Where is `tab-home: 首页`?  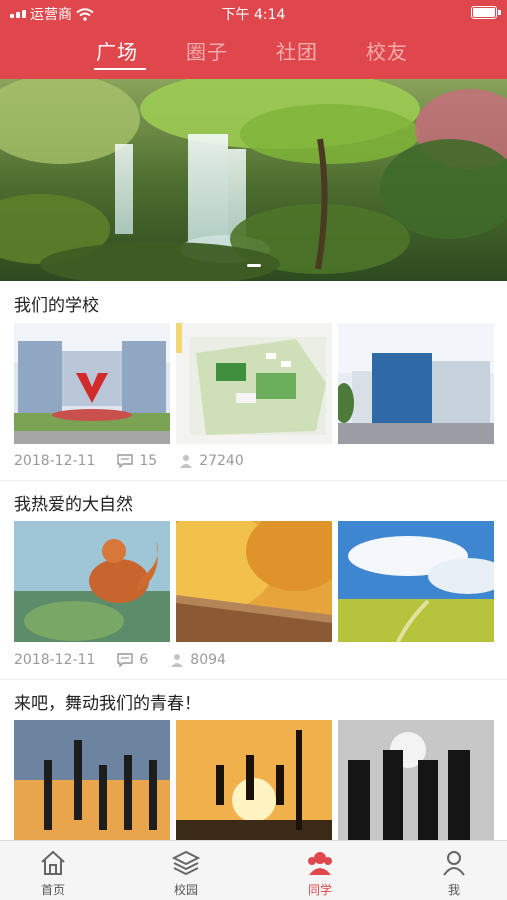
tab-home: 首页 is located at coordinates (53, 870).